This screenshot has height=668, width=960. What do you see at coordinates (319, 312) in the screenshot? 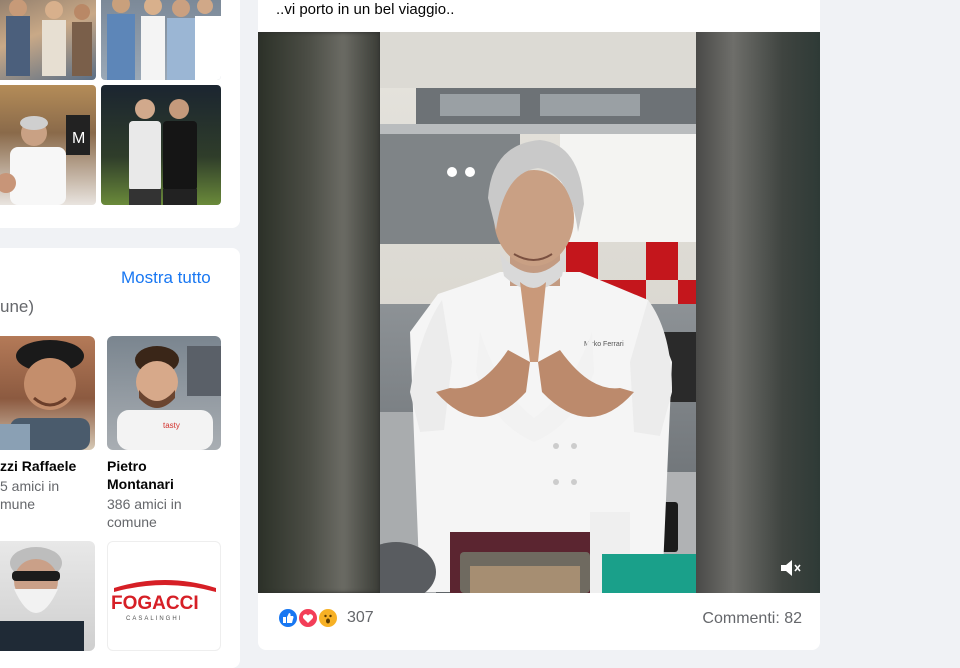
I see `video-blur-left` at bounding box center [319, 312].